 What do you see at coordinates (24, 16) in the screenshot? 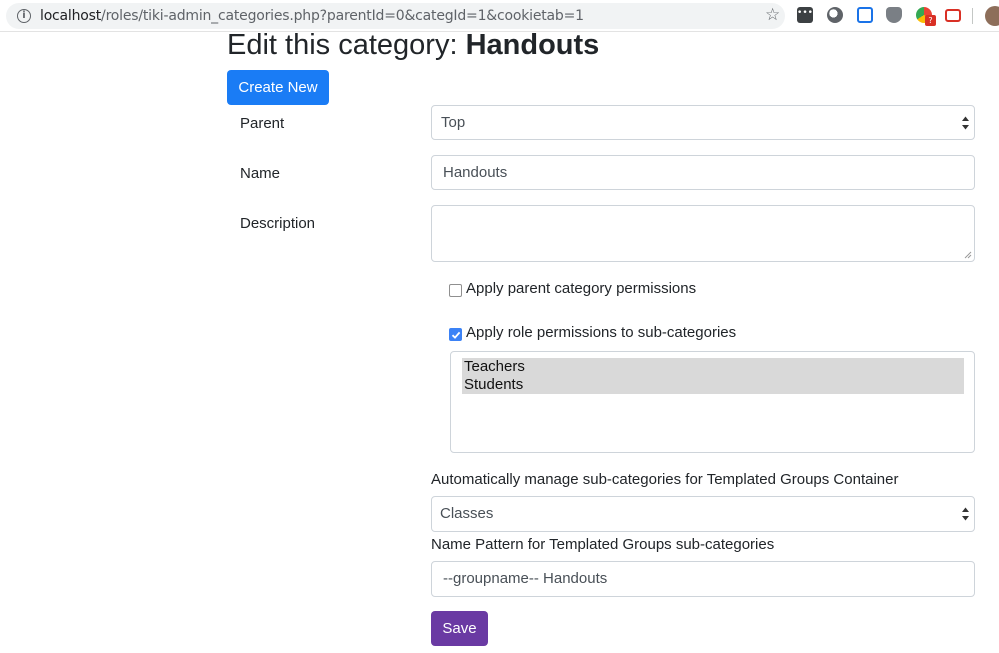
I see `site-info-icon: i` at bounding box center [24, 16].